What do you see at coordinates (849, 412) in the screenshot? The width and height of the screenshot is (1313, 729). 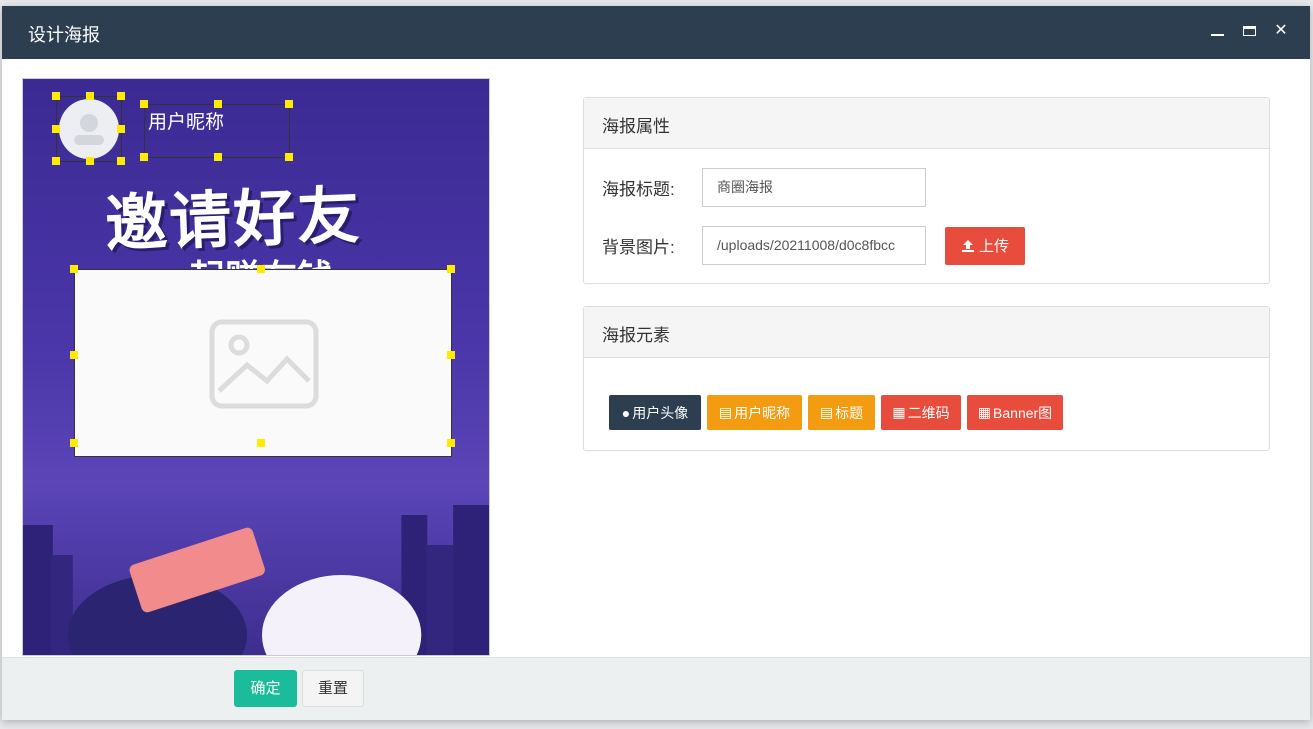 I see `button-label: 标题` at bounding box center [849, 412].